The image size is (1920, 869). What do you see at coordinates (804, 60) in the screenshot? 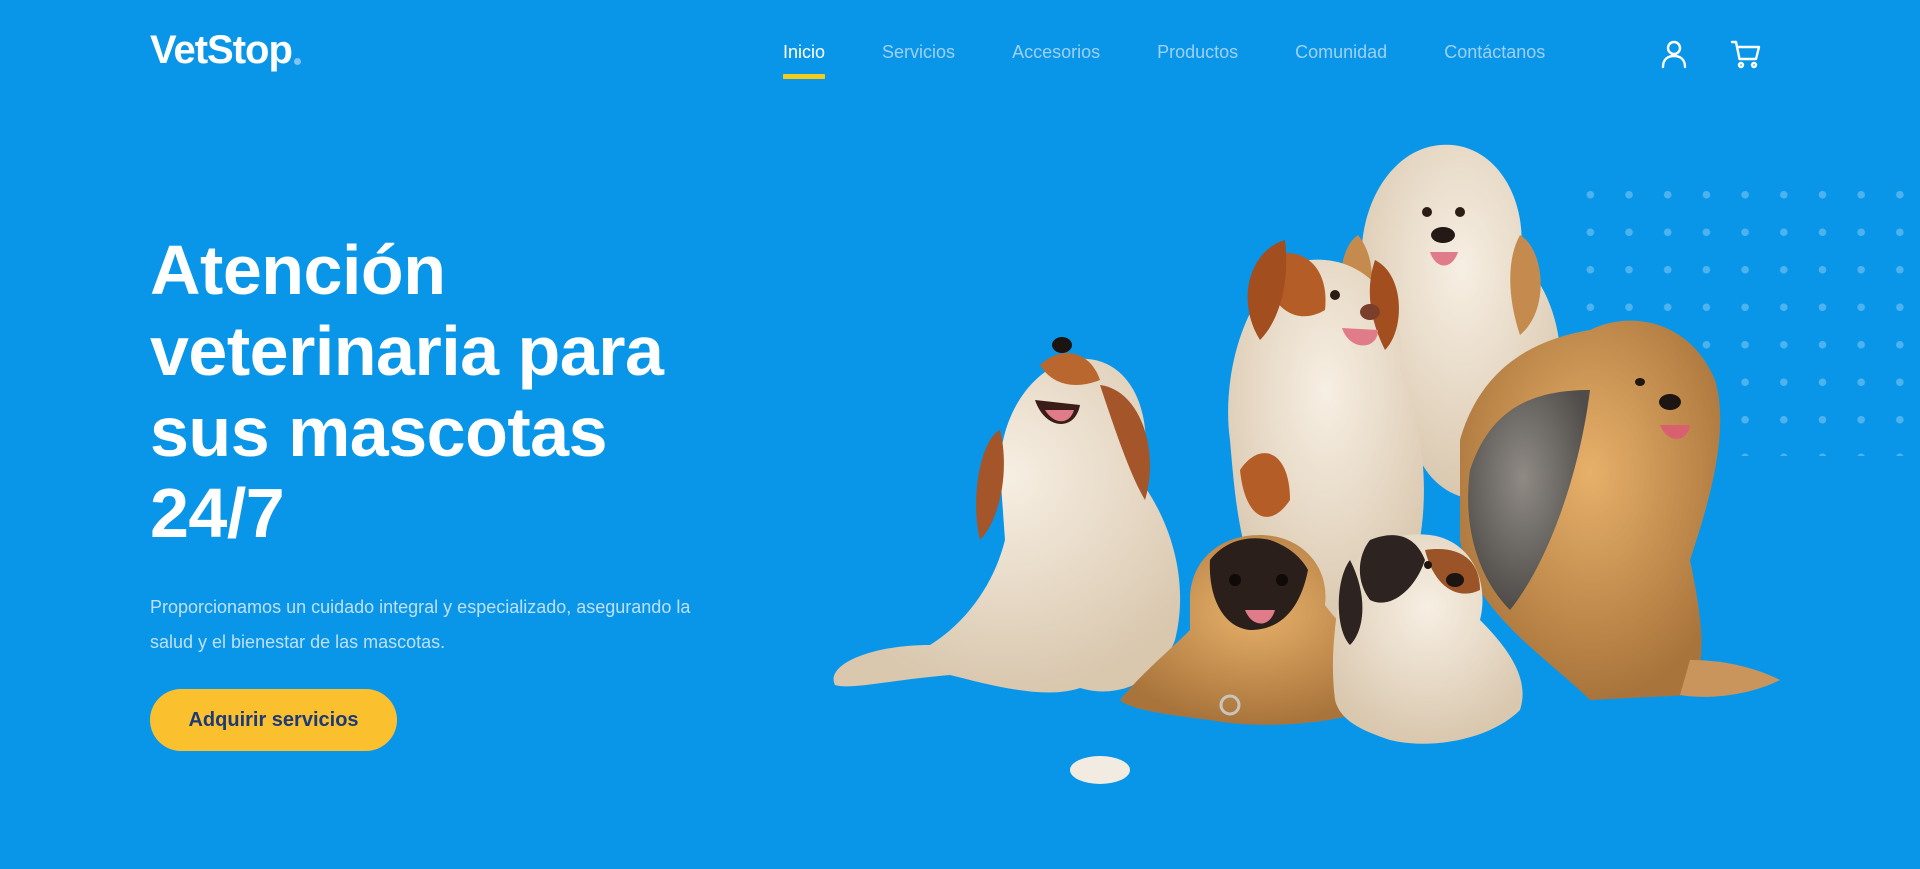
I see `nav-item-inicio: Inicio` at bounding box center [804, 60].